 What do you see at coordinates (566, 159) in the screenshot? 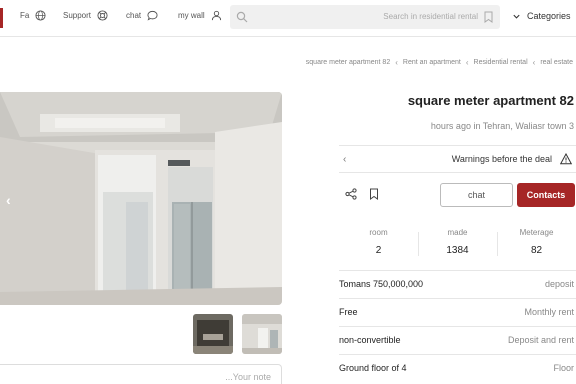
I see `warning-icon` at bounding box center [566, 159].